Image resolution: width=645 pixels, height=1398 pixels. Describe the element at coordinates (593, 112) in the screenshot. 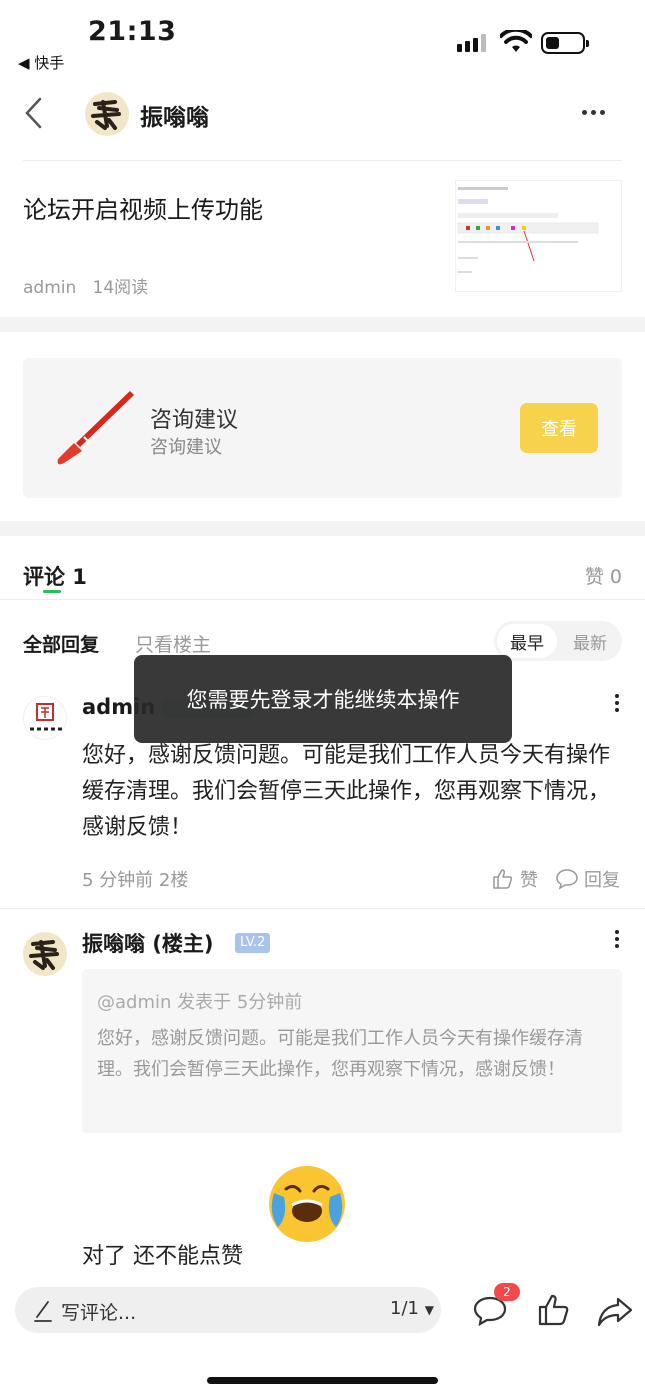

I see `more-options-icon` at that location.